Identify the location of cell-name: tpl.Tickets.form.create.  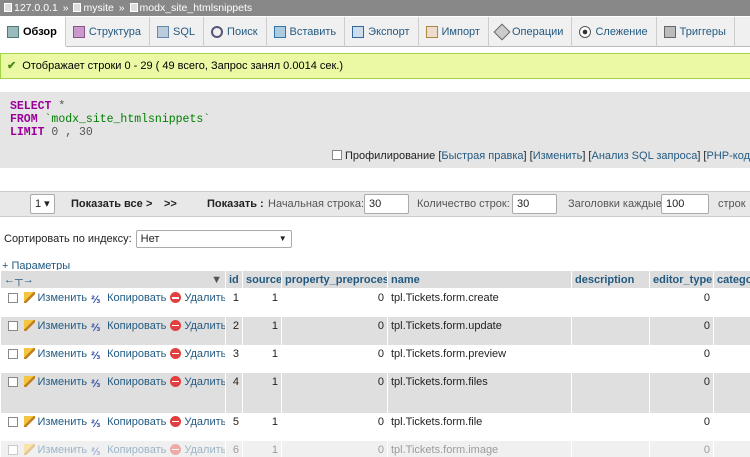
(479, 302).